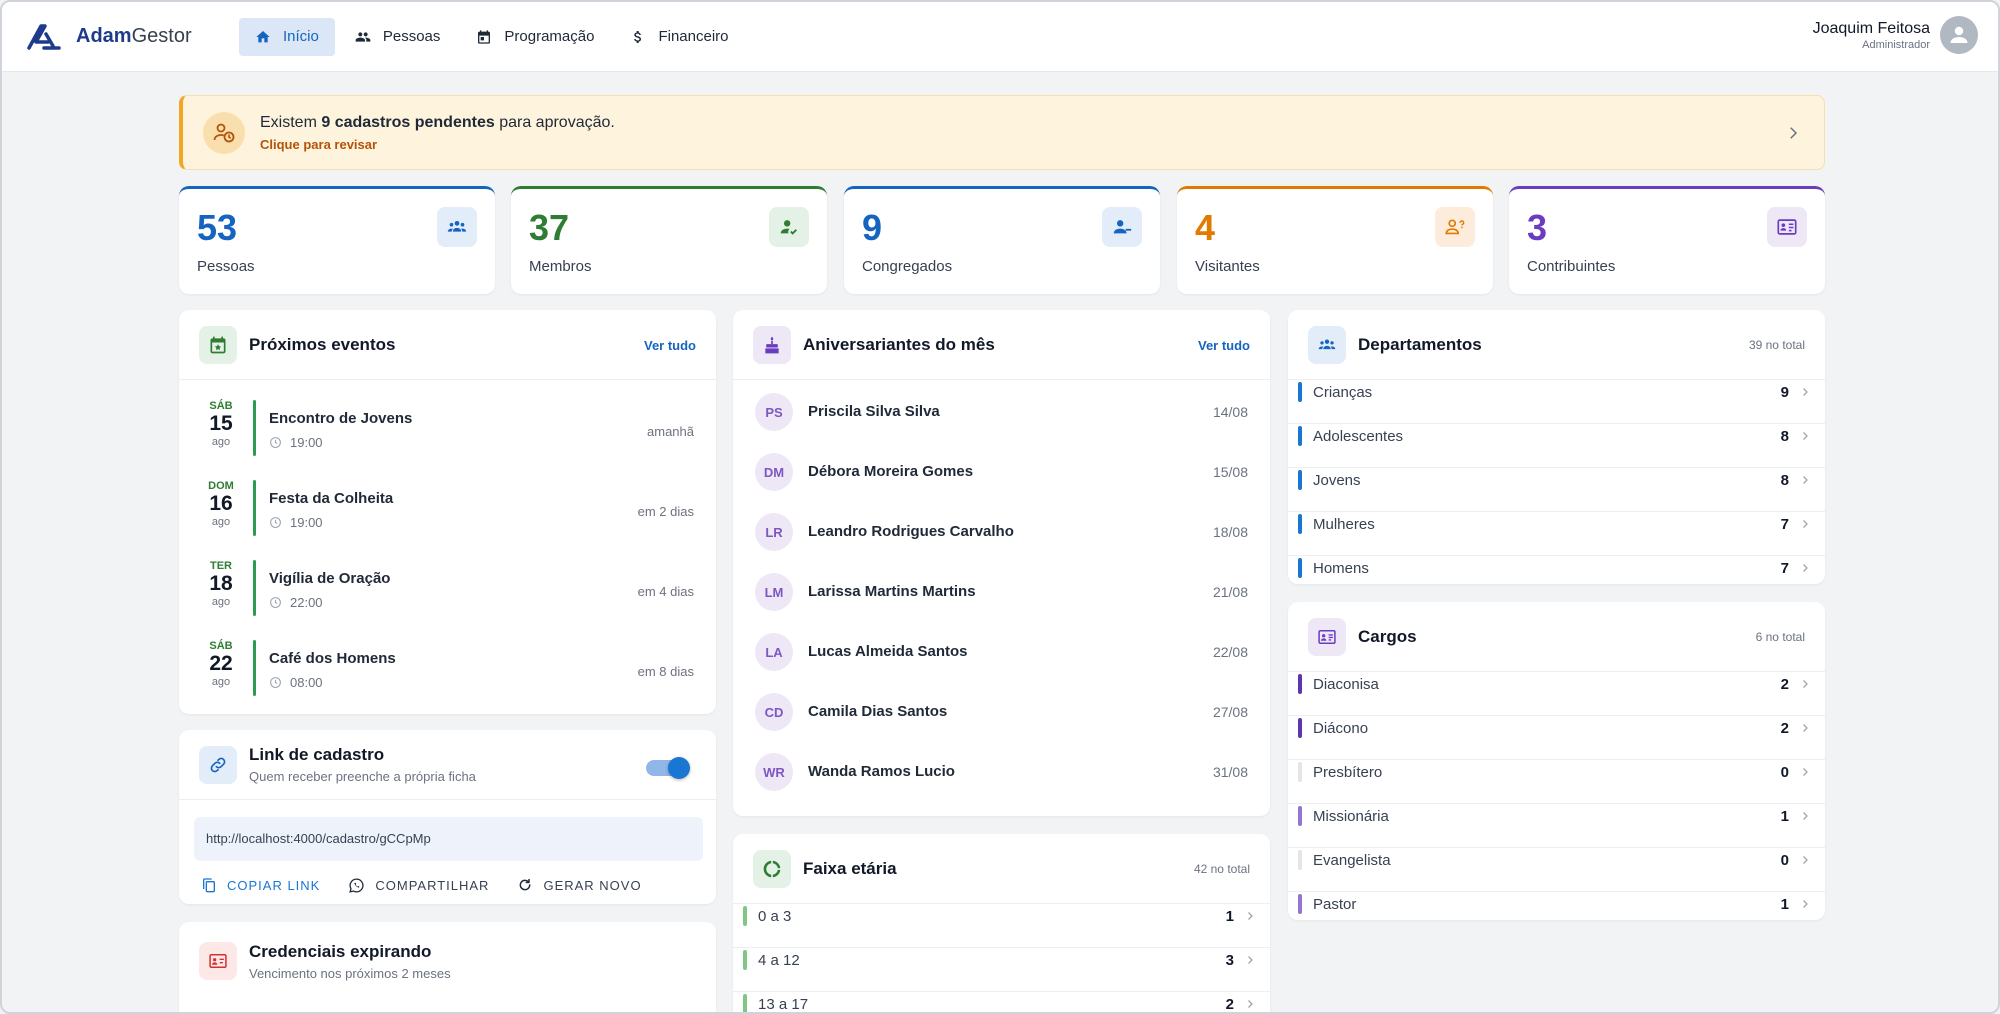 This screenshot has height=1014, width=2000. I want to click on event-time: 22:00, so click(296, 602).